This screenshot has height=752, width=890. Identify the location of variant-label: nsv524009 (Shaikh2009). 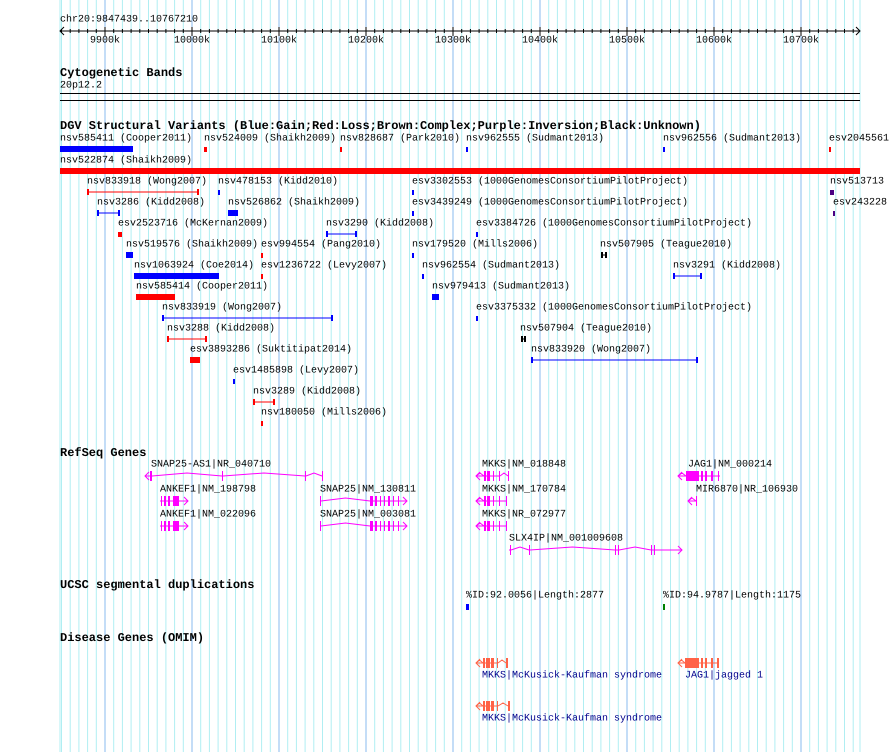
(270, 139).